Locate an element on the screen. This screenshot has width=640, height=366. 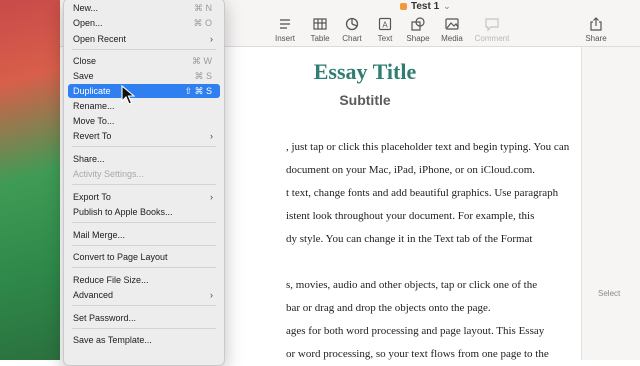
menu-item-label: Advanced is located at coordinates (93, 295).